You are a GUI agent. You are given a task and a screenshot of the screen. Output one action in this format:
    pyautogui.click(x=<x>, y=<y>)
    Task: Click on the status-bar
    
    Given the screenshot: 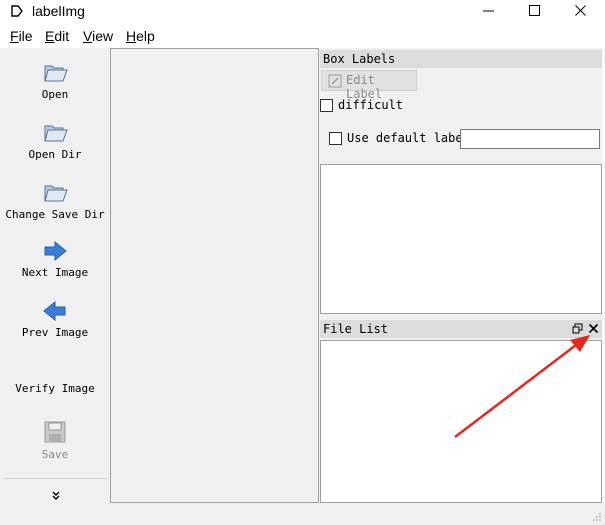 What is the action you would take?
    pyautogui.click(x=302, y=514)
    